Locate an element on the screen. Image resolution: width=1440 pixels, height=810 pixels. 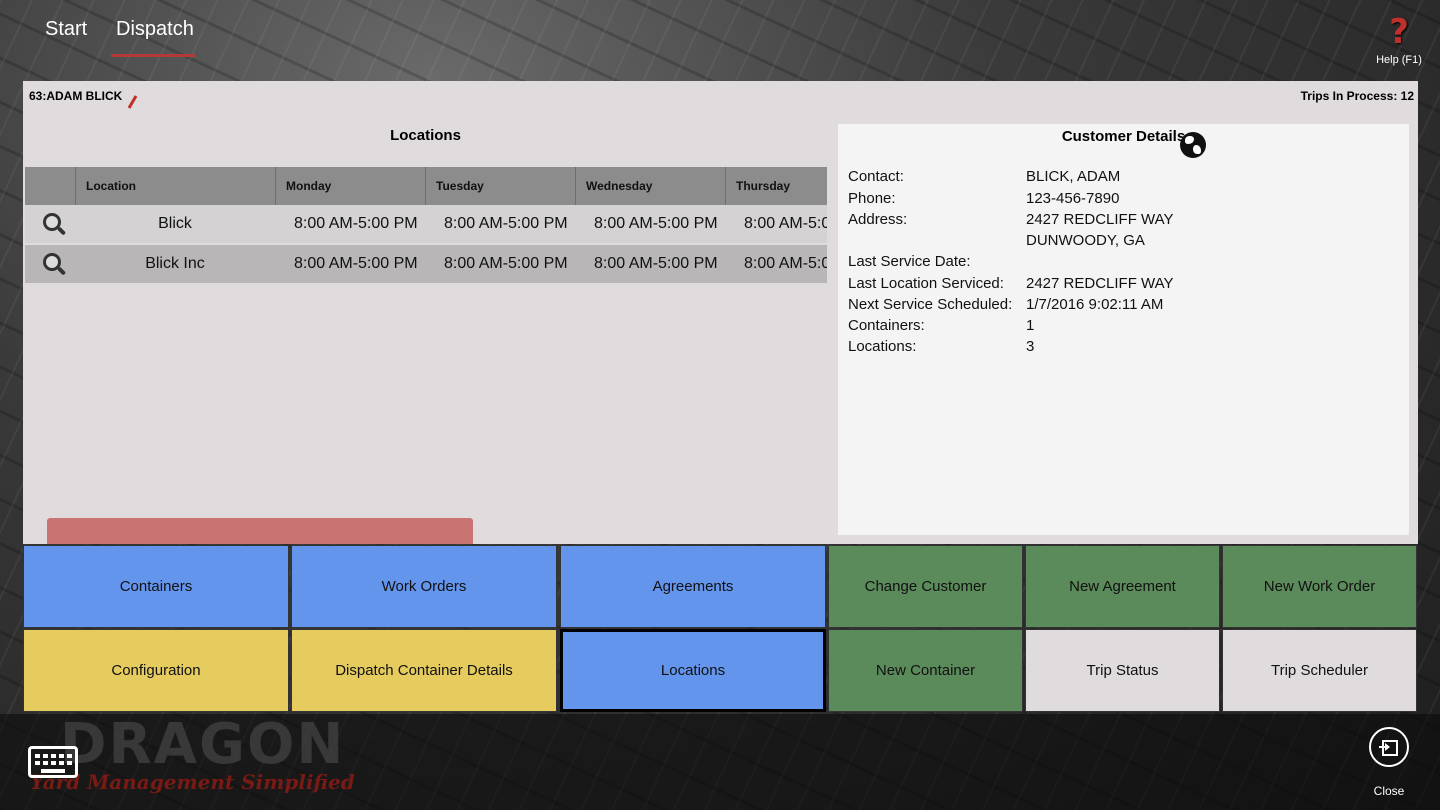
locations-title: Locations is located at coordinates (425, 135).